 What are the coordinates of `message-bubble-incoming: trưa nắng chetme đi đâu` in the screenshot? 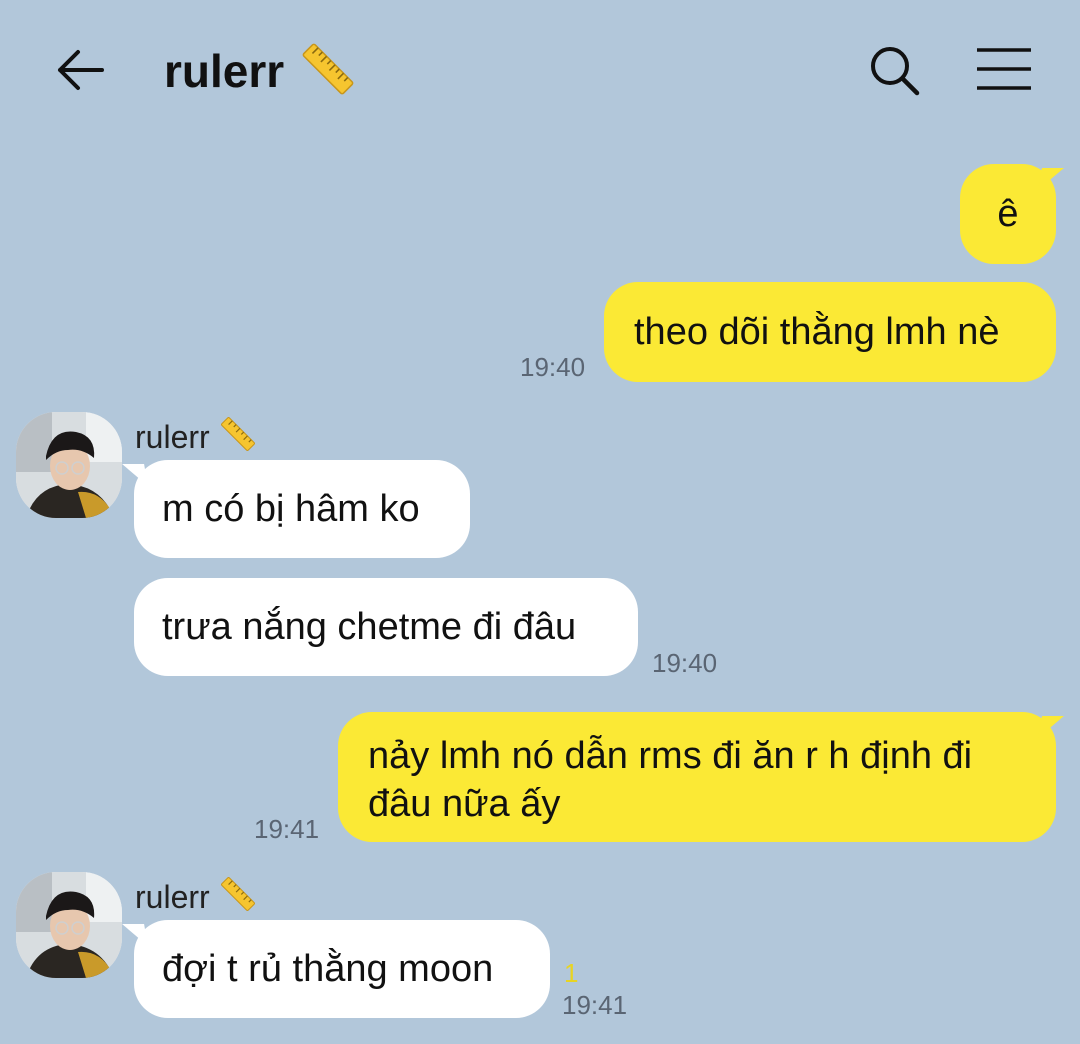 It's located at (386, 627).